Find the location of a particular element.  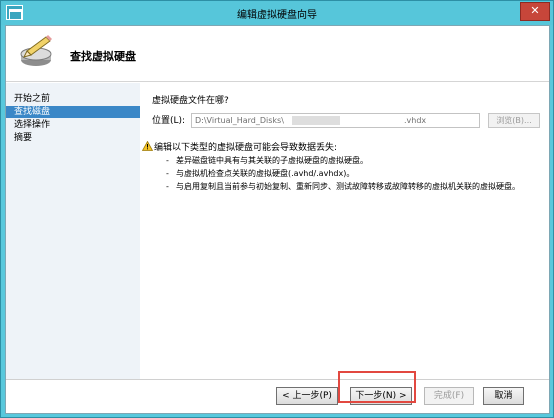

nav-item-before-you-begin: 开始之前 is located at coordinates (73, 99).